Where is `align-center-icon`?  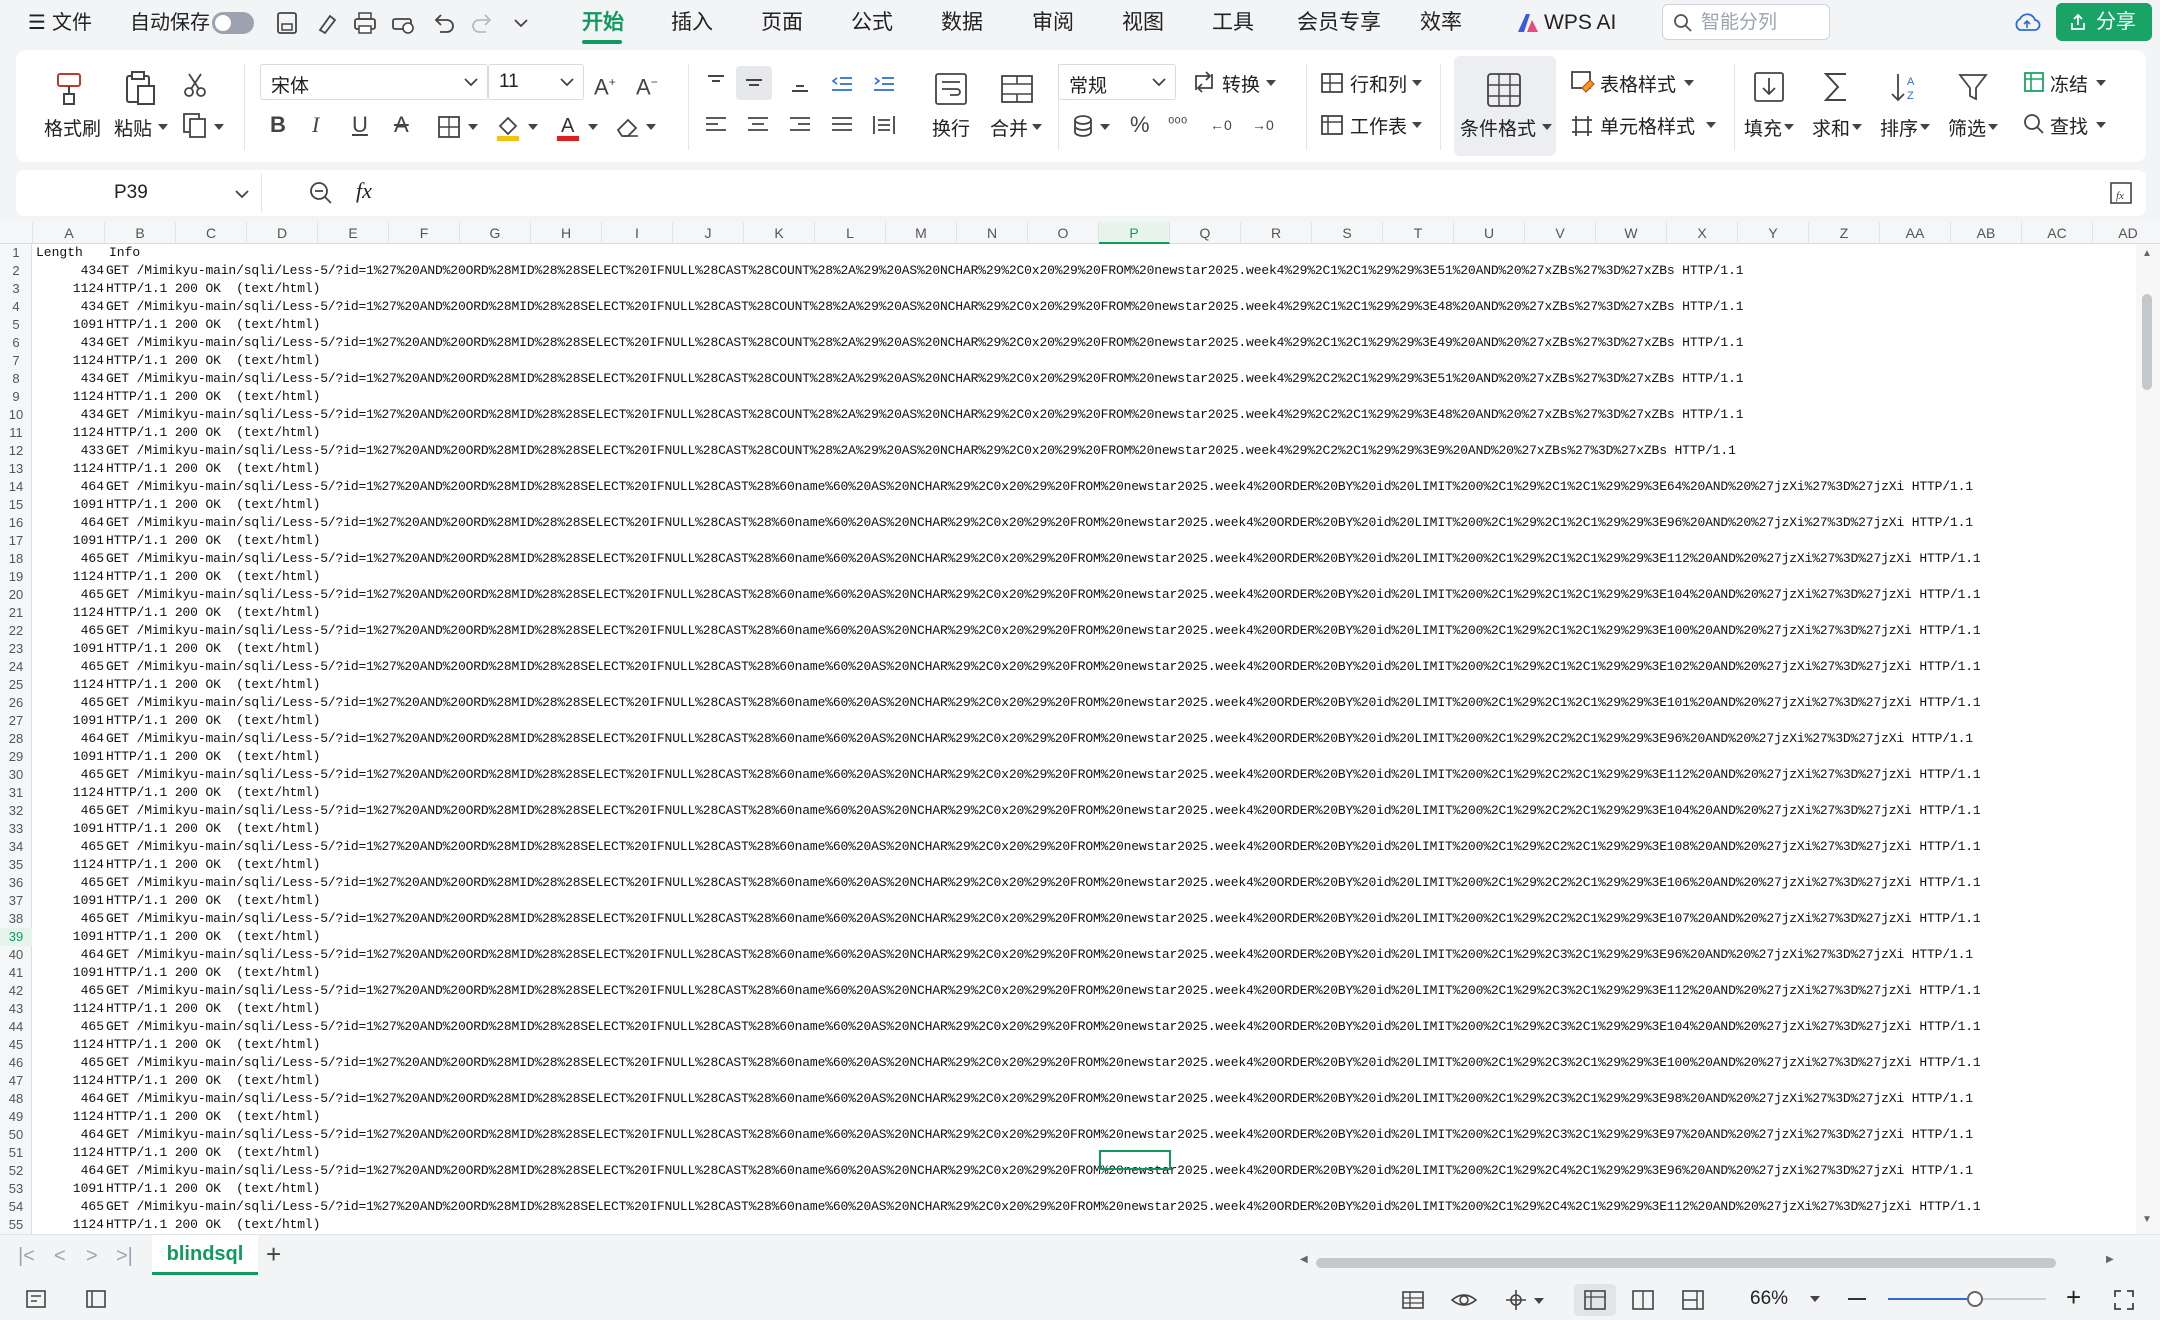
align-center-icon is located at coordinates (758, 125).